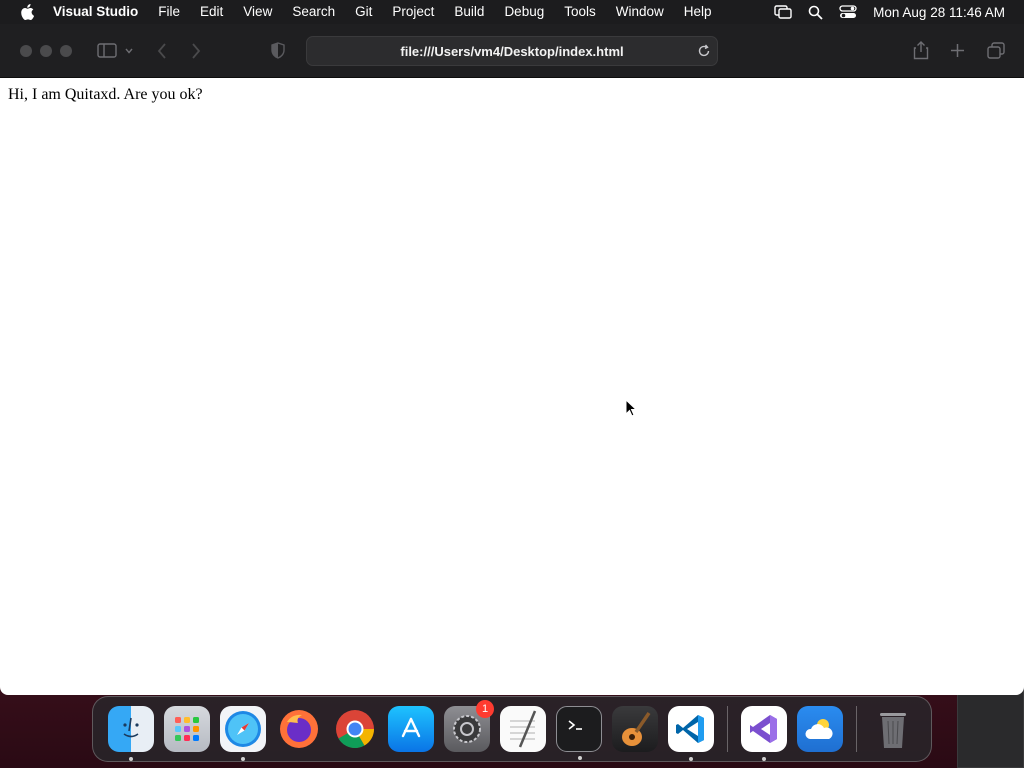  I want to click on dock: 1, so click(512, 729).